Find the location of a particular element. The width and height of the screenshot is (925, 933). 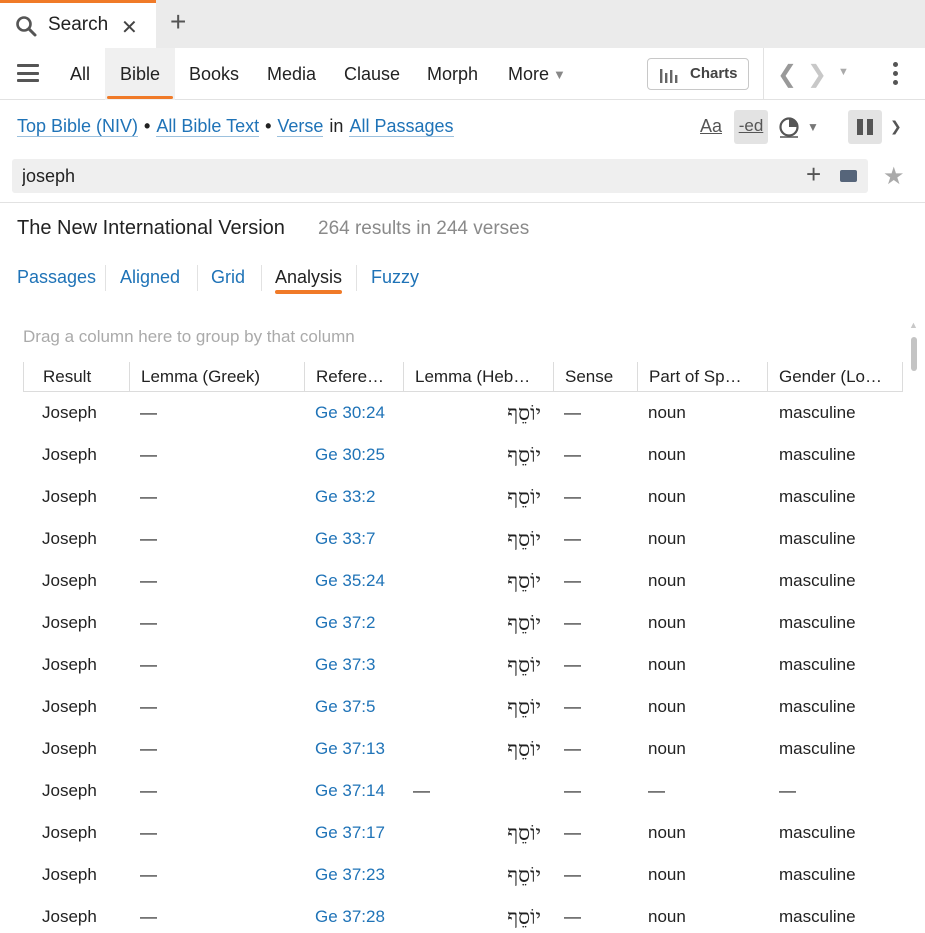

close-icon: ✕ is located at coordinates (129, 27).